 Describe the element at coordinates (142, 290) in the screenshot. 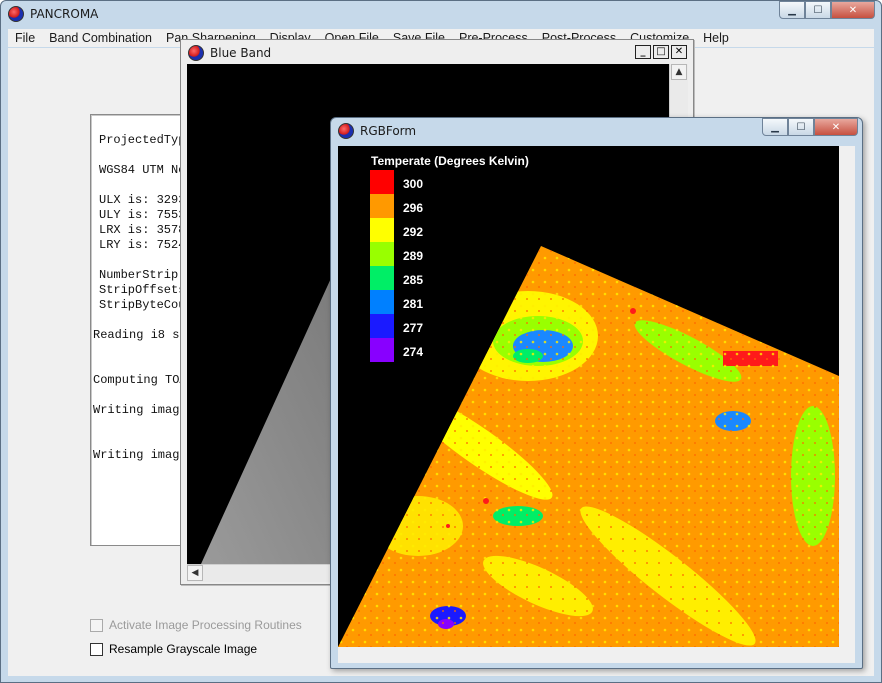

I see `log-line: StripOffsets` at that location.